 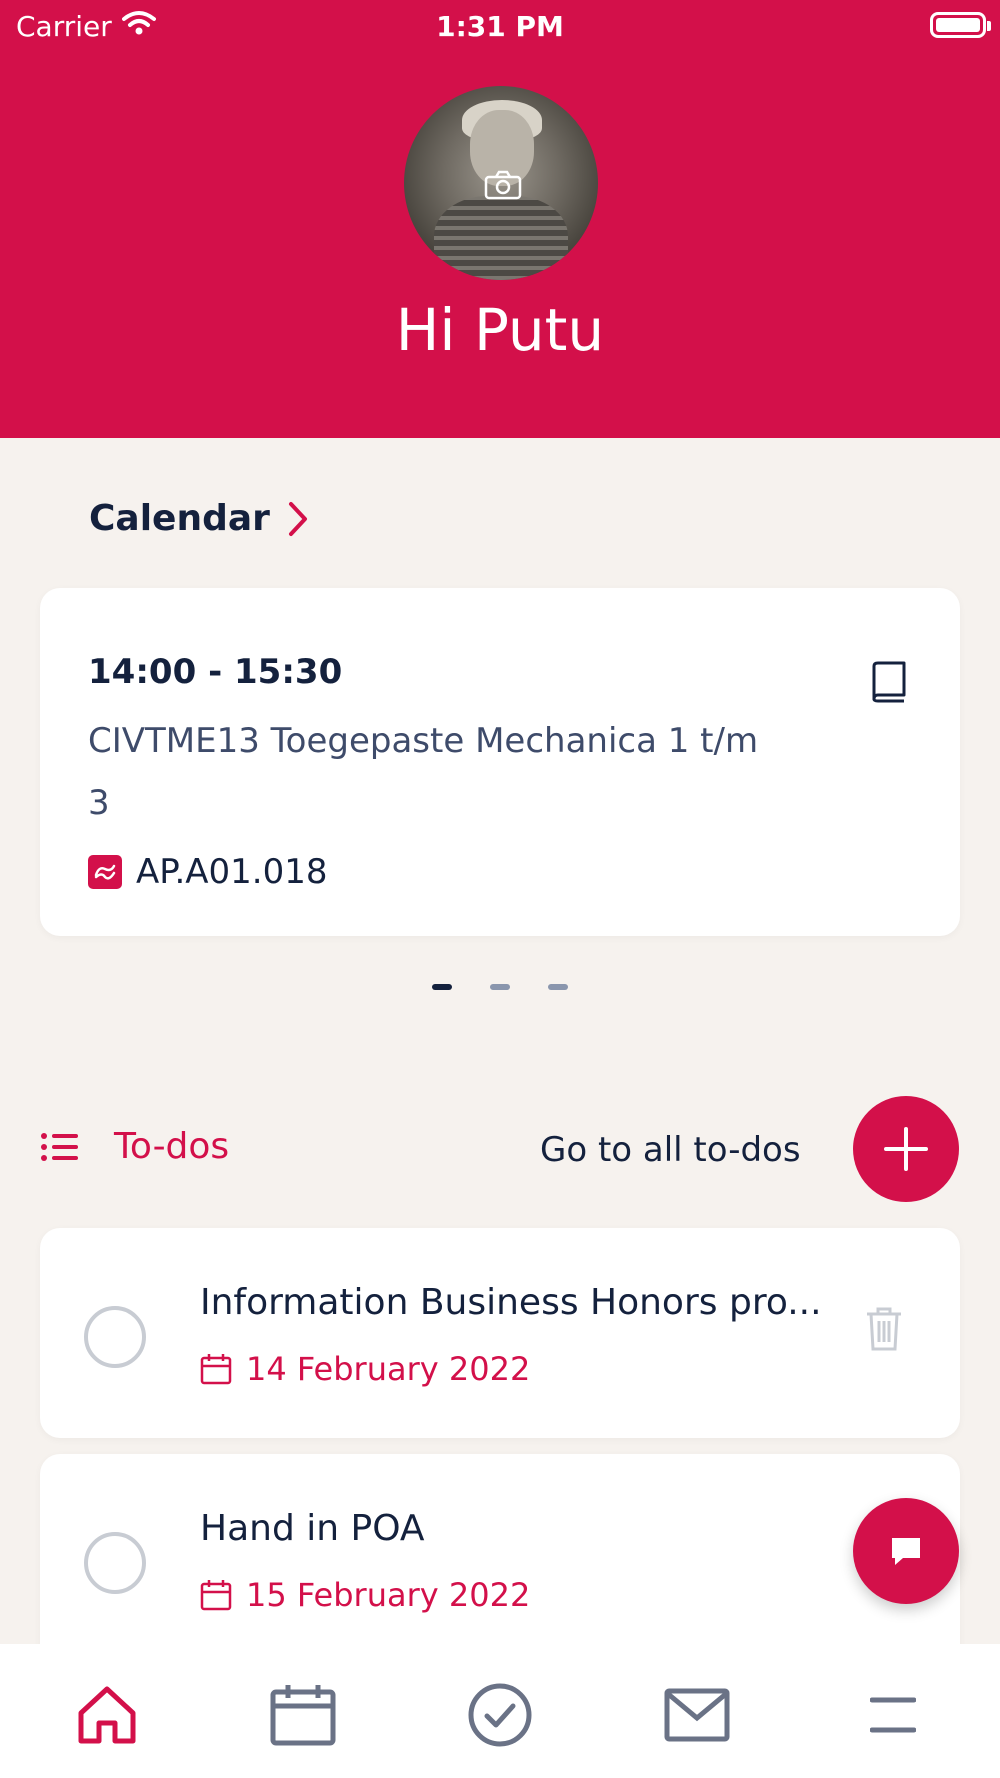 I want to click on check-icon, so click(x=500, y=1715).